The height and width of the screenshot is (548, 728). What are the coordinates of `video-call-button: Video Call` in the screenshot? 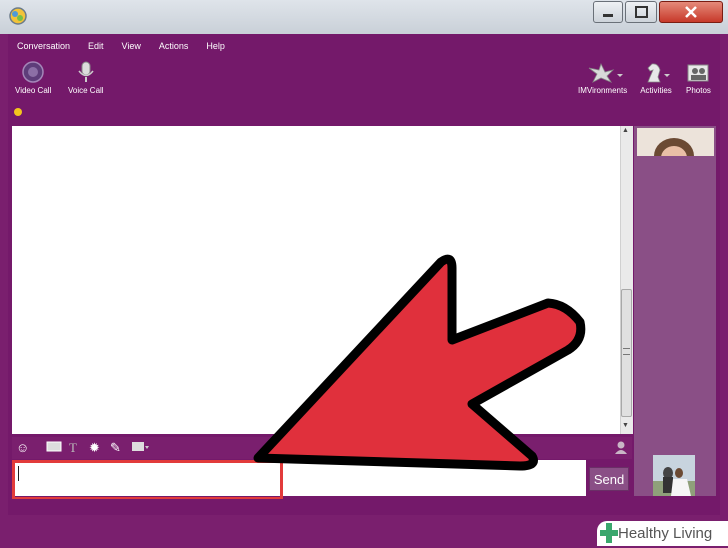 It's located at (33, 77).